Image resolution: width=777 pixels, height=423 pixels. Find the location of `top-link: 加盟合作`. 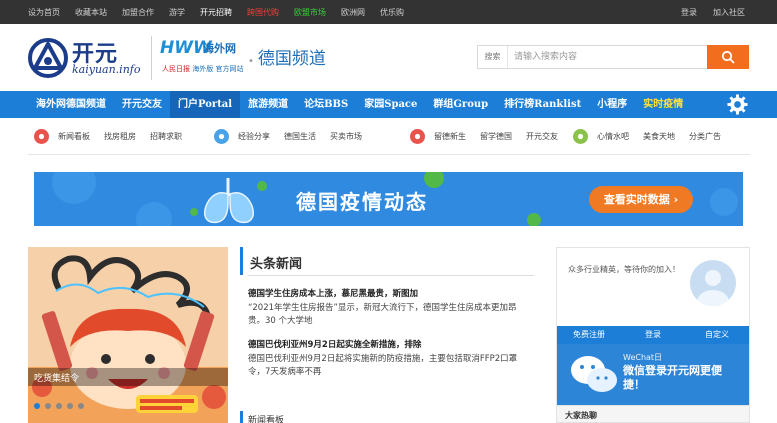

top-link: 加盟合作 is located at coordinates (138, 12).